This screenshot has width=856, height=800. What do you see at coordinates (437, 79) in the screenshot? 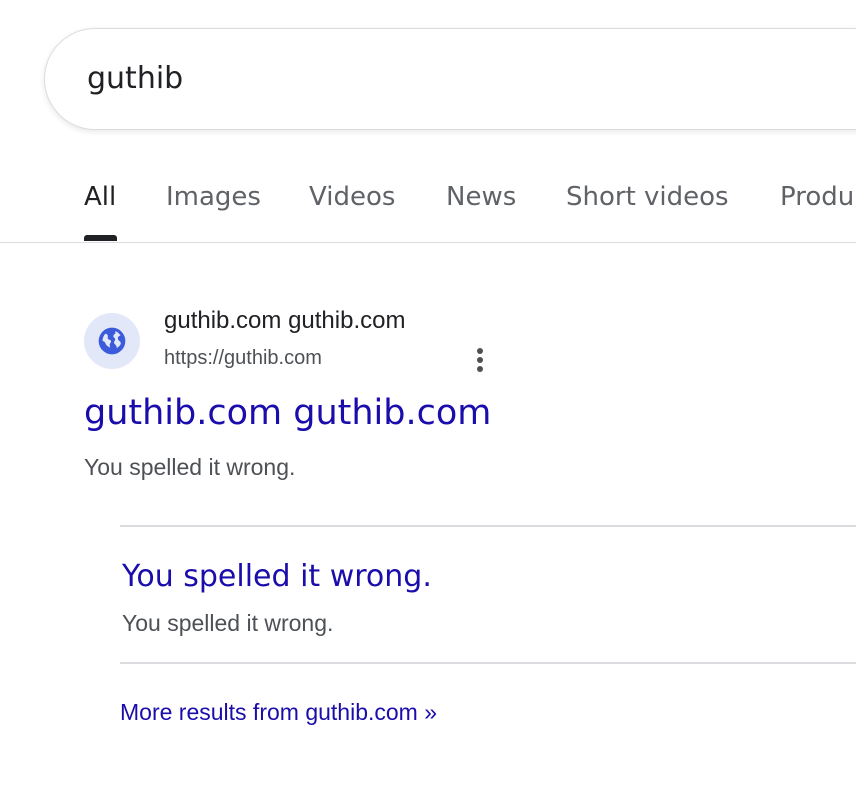
I see `search-input` at bounding box center [437, 79].